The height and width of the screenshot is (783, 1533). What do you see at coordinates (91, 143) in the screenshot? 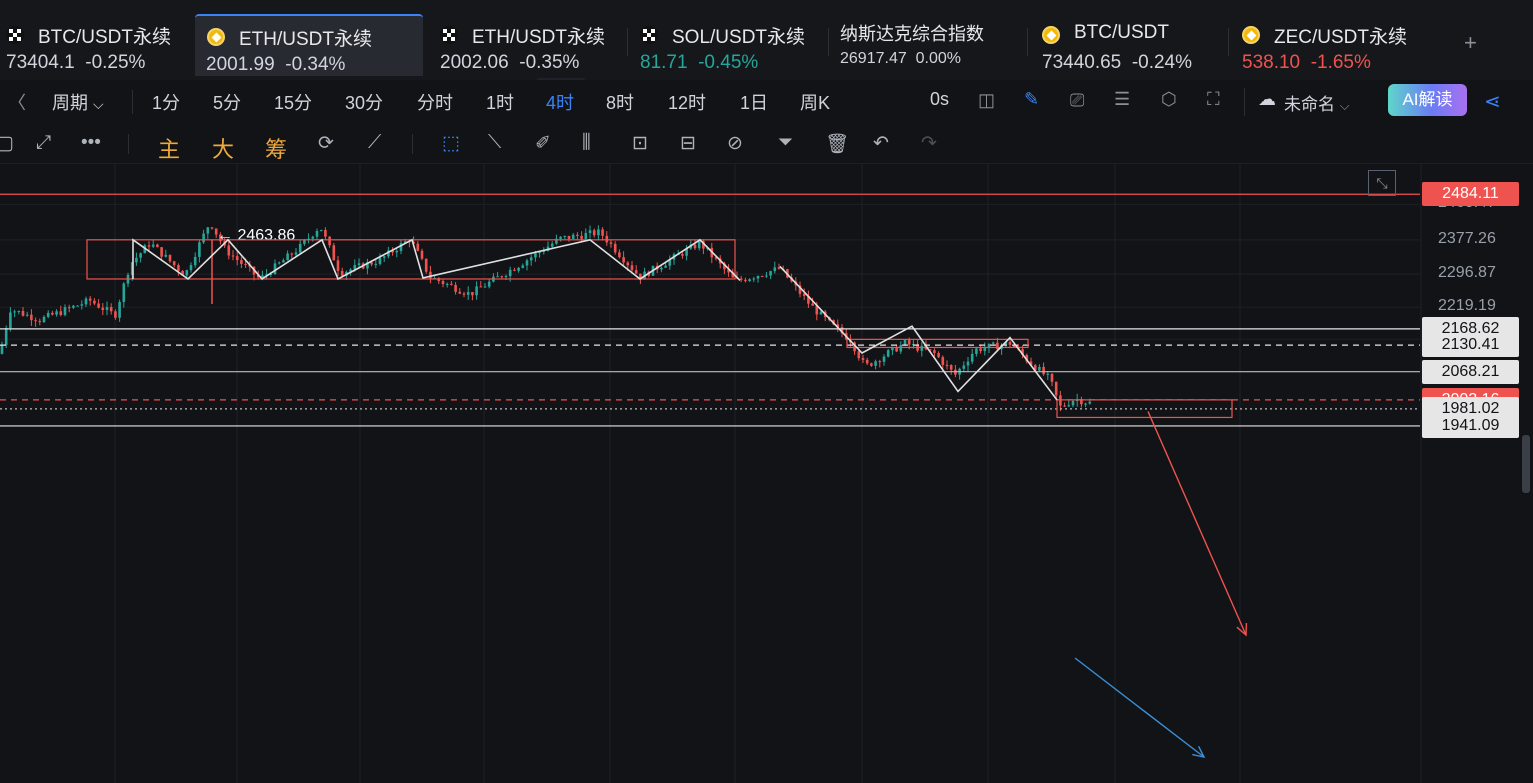
I see `more-icon: •••` at bounding box center [91, 143].